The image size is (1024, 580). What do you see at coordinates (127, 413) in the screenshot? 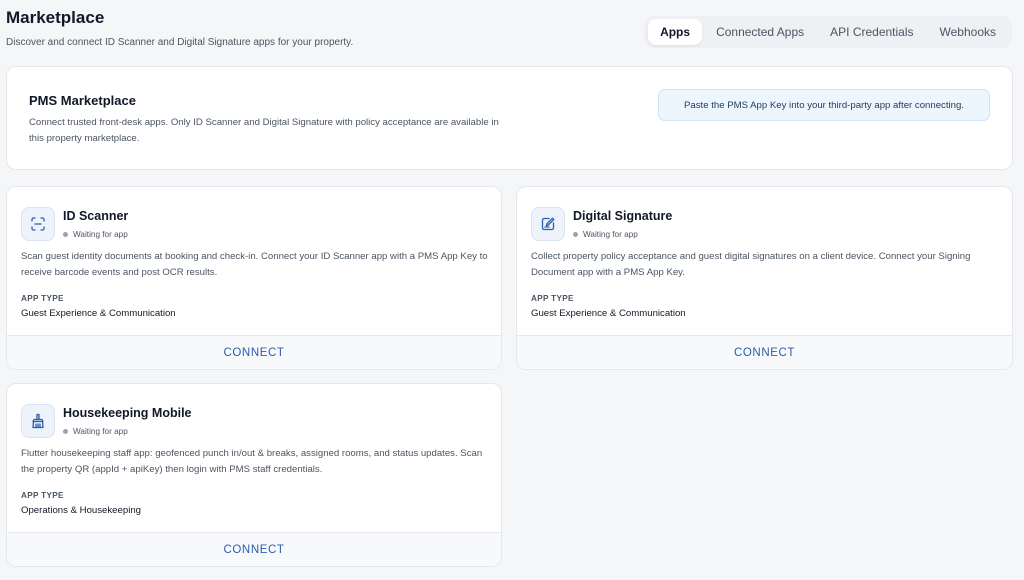
I see `app-name: Housekeeping Mobile` at bounding box center [127, 413].